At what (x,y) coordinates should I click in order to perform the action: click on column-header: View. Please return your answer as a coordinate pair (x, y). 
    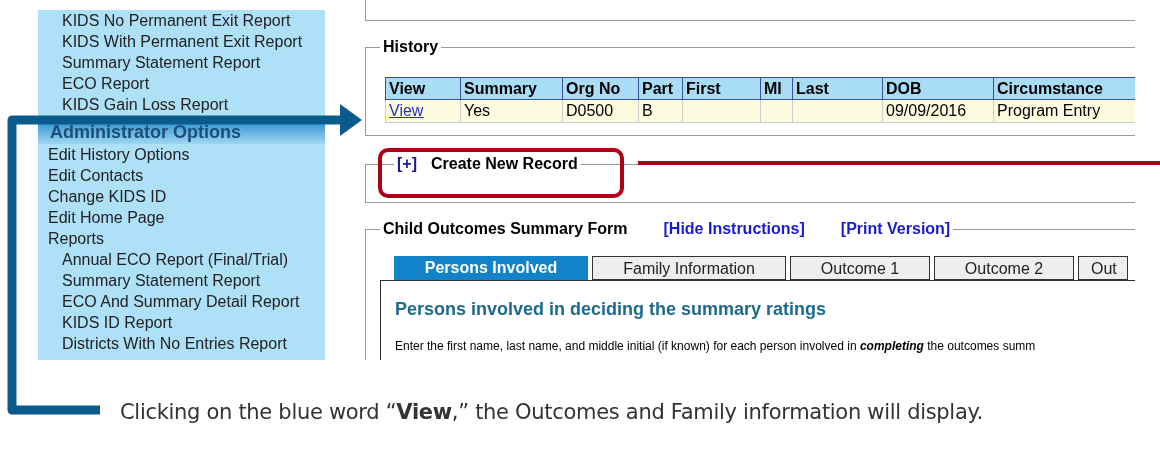
    Looking at the image, I should click on (423, 88).